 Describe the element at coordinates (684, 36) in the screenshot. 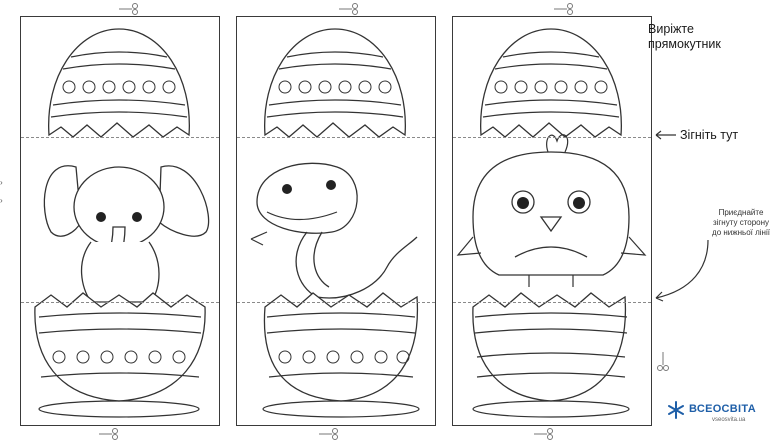

I see `cut-instruction: Виріжте прямокутник` at that location.